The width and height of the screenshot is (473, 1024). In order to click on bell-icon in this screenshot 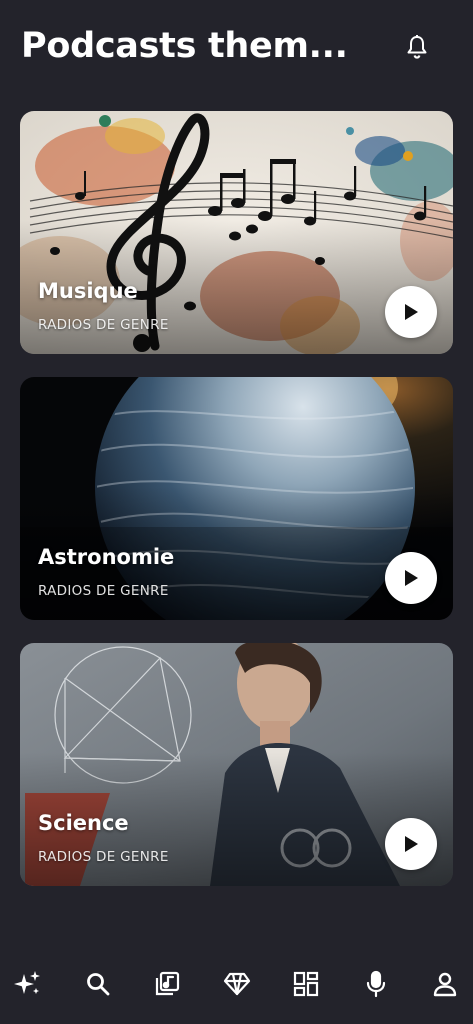, I will do `click(417, 47)`.